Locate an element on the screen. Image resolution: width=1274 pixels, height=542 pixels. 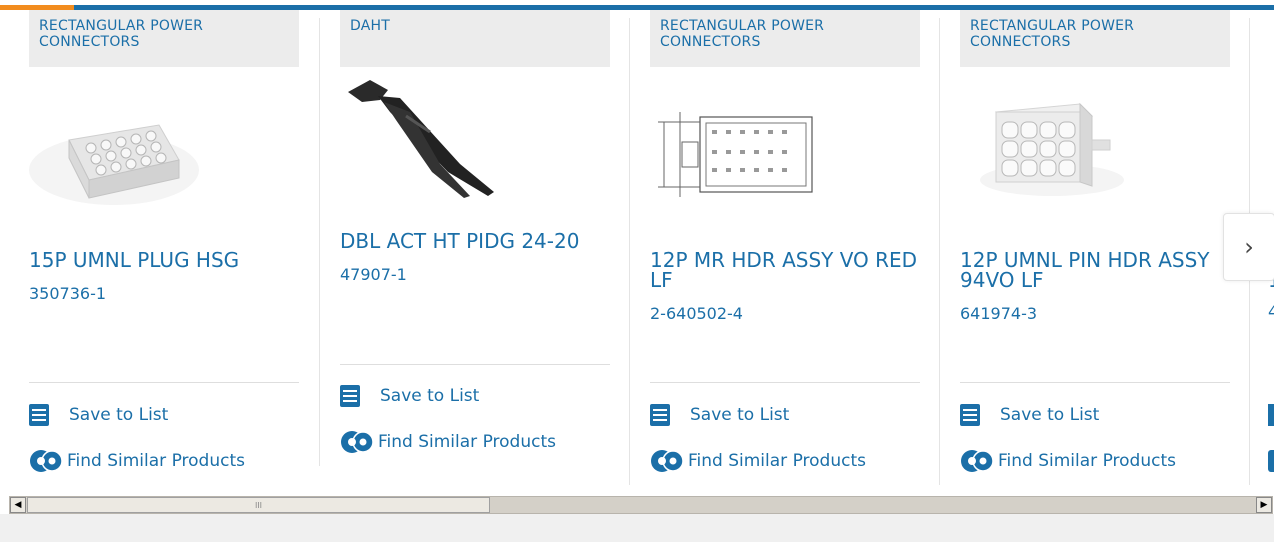
carousel-next-button: › is located at coordinates (1248, 247).